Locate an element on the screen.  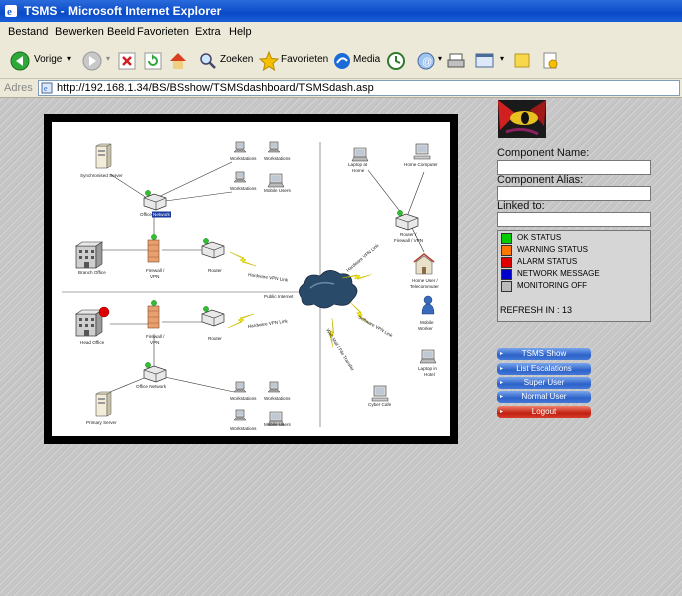
list-escalations-button: ▸ List Escalations is located at coordinates (544, 369).